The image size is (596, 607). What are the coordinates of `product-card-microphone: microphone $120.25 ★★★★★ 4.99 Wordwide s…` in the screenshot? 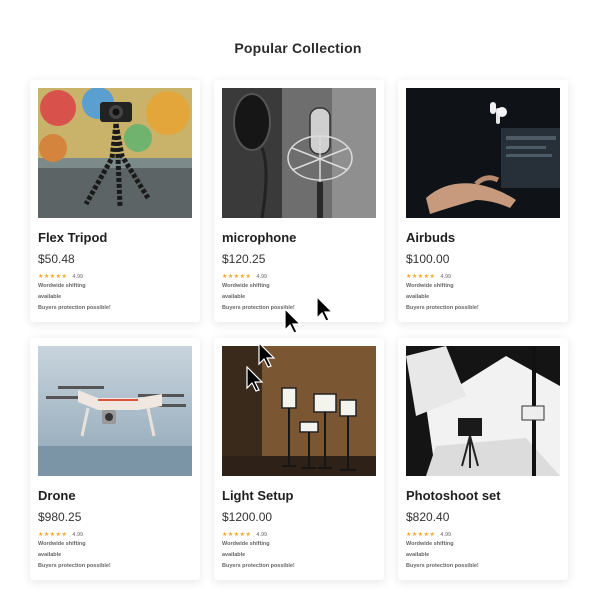 It's located at (299, 201).